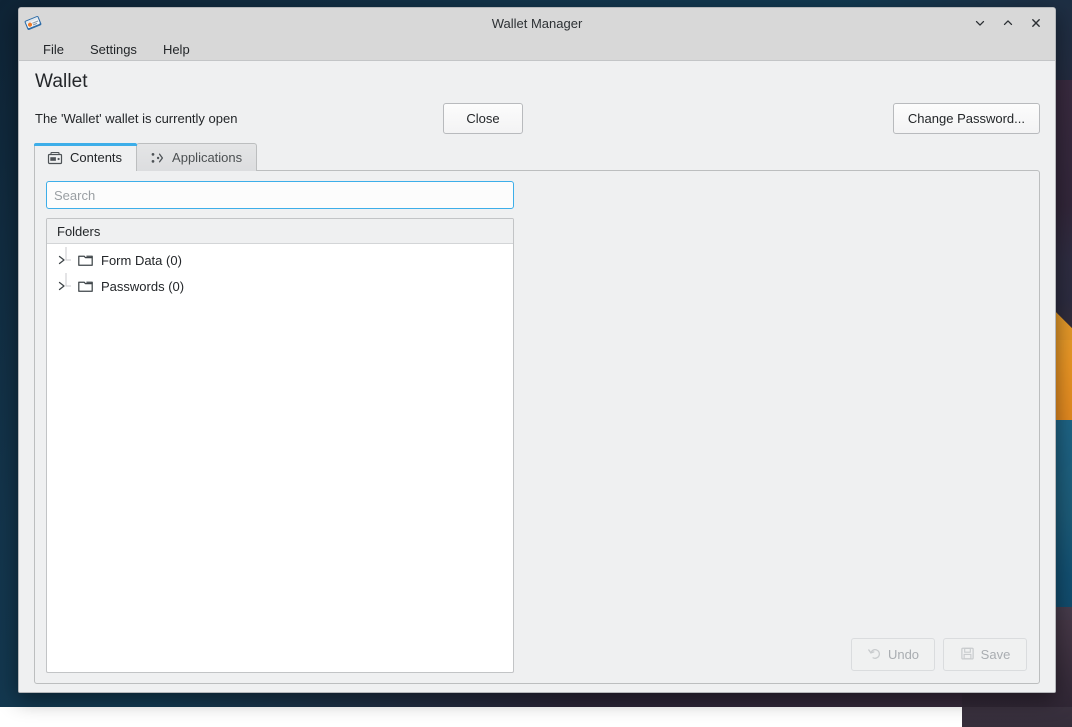 Image resolution: width=1072 pixels, height=727 pixels. Describe the element at coordinates (53, 49) in the screenshot. I see `menu-file: File` at that location.